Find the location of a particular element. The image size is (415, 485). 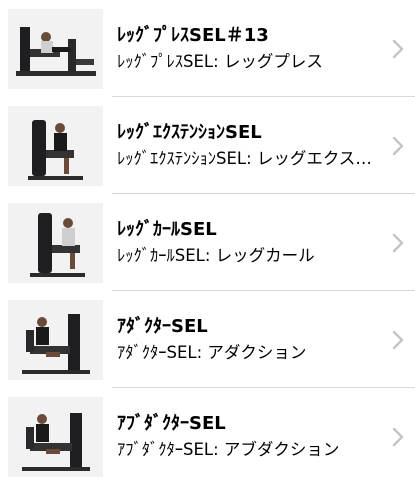

item-subtitle: ﾚｯｸﾞｶｰﾙSEL: レッグカール is located at coordinates (216, 255).